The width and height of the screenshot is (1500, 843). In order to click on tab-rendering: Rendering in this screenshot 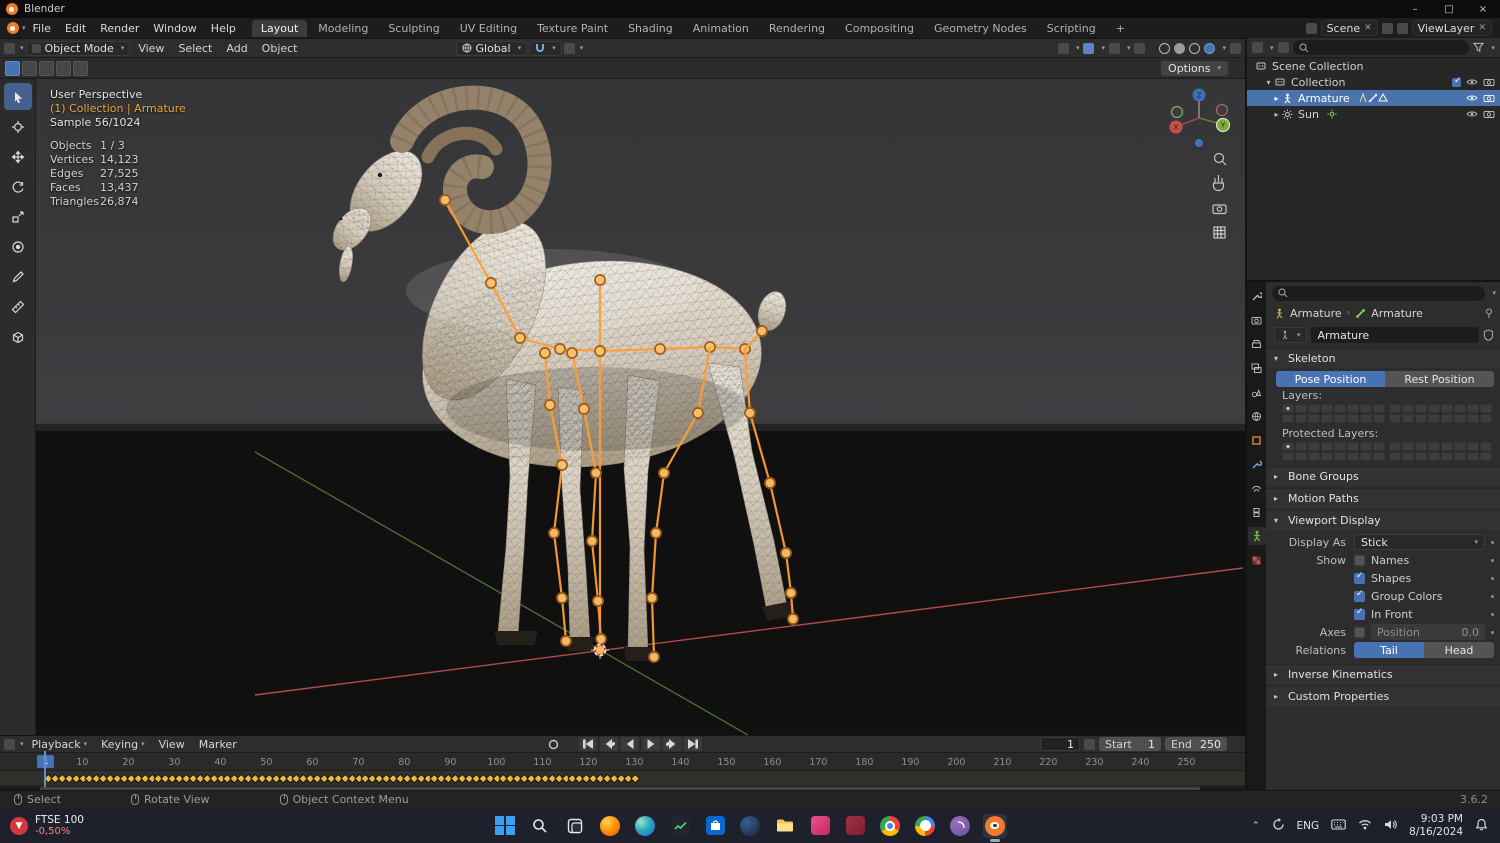, I will do `click(797, 28)`.